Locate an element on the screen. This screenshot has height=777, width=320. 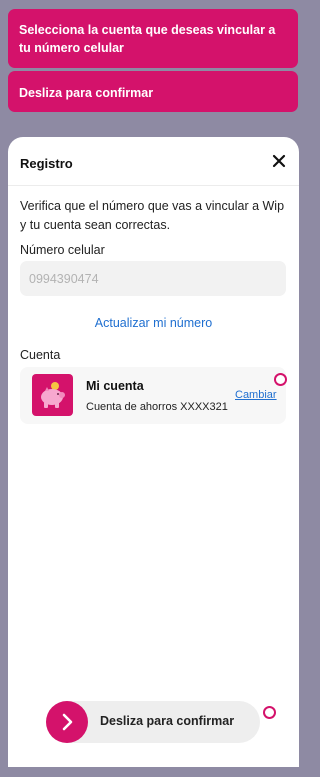
account-radio is located at coordinates (280, 379).